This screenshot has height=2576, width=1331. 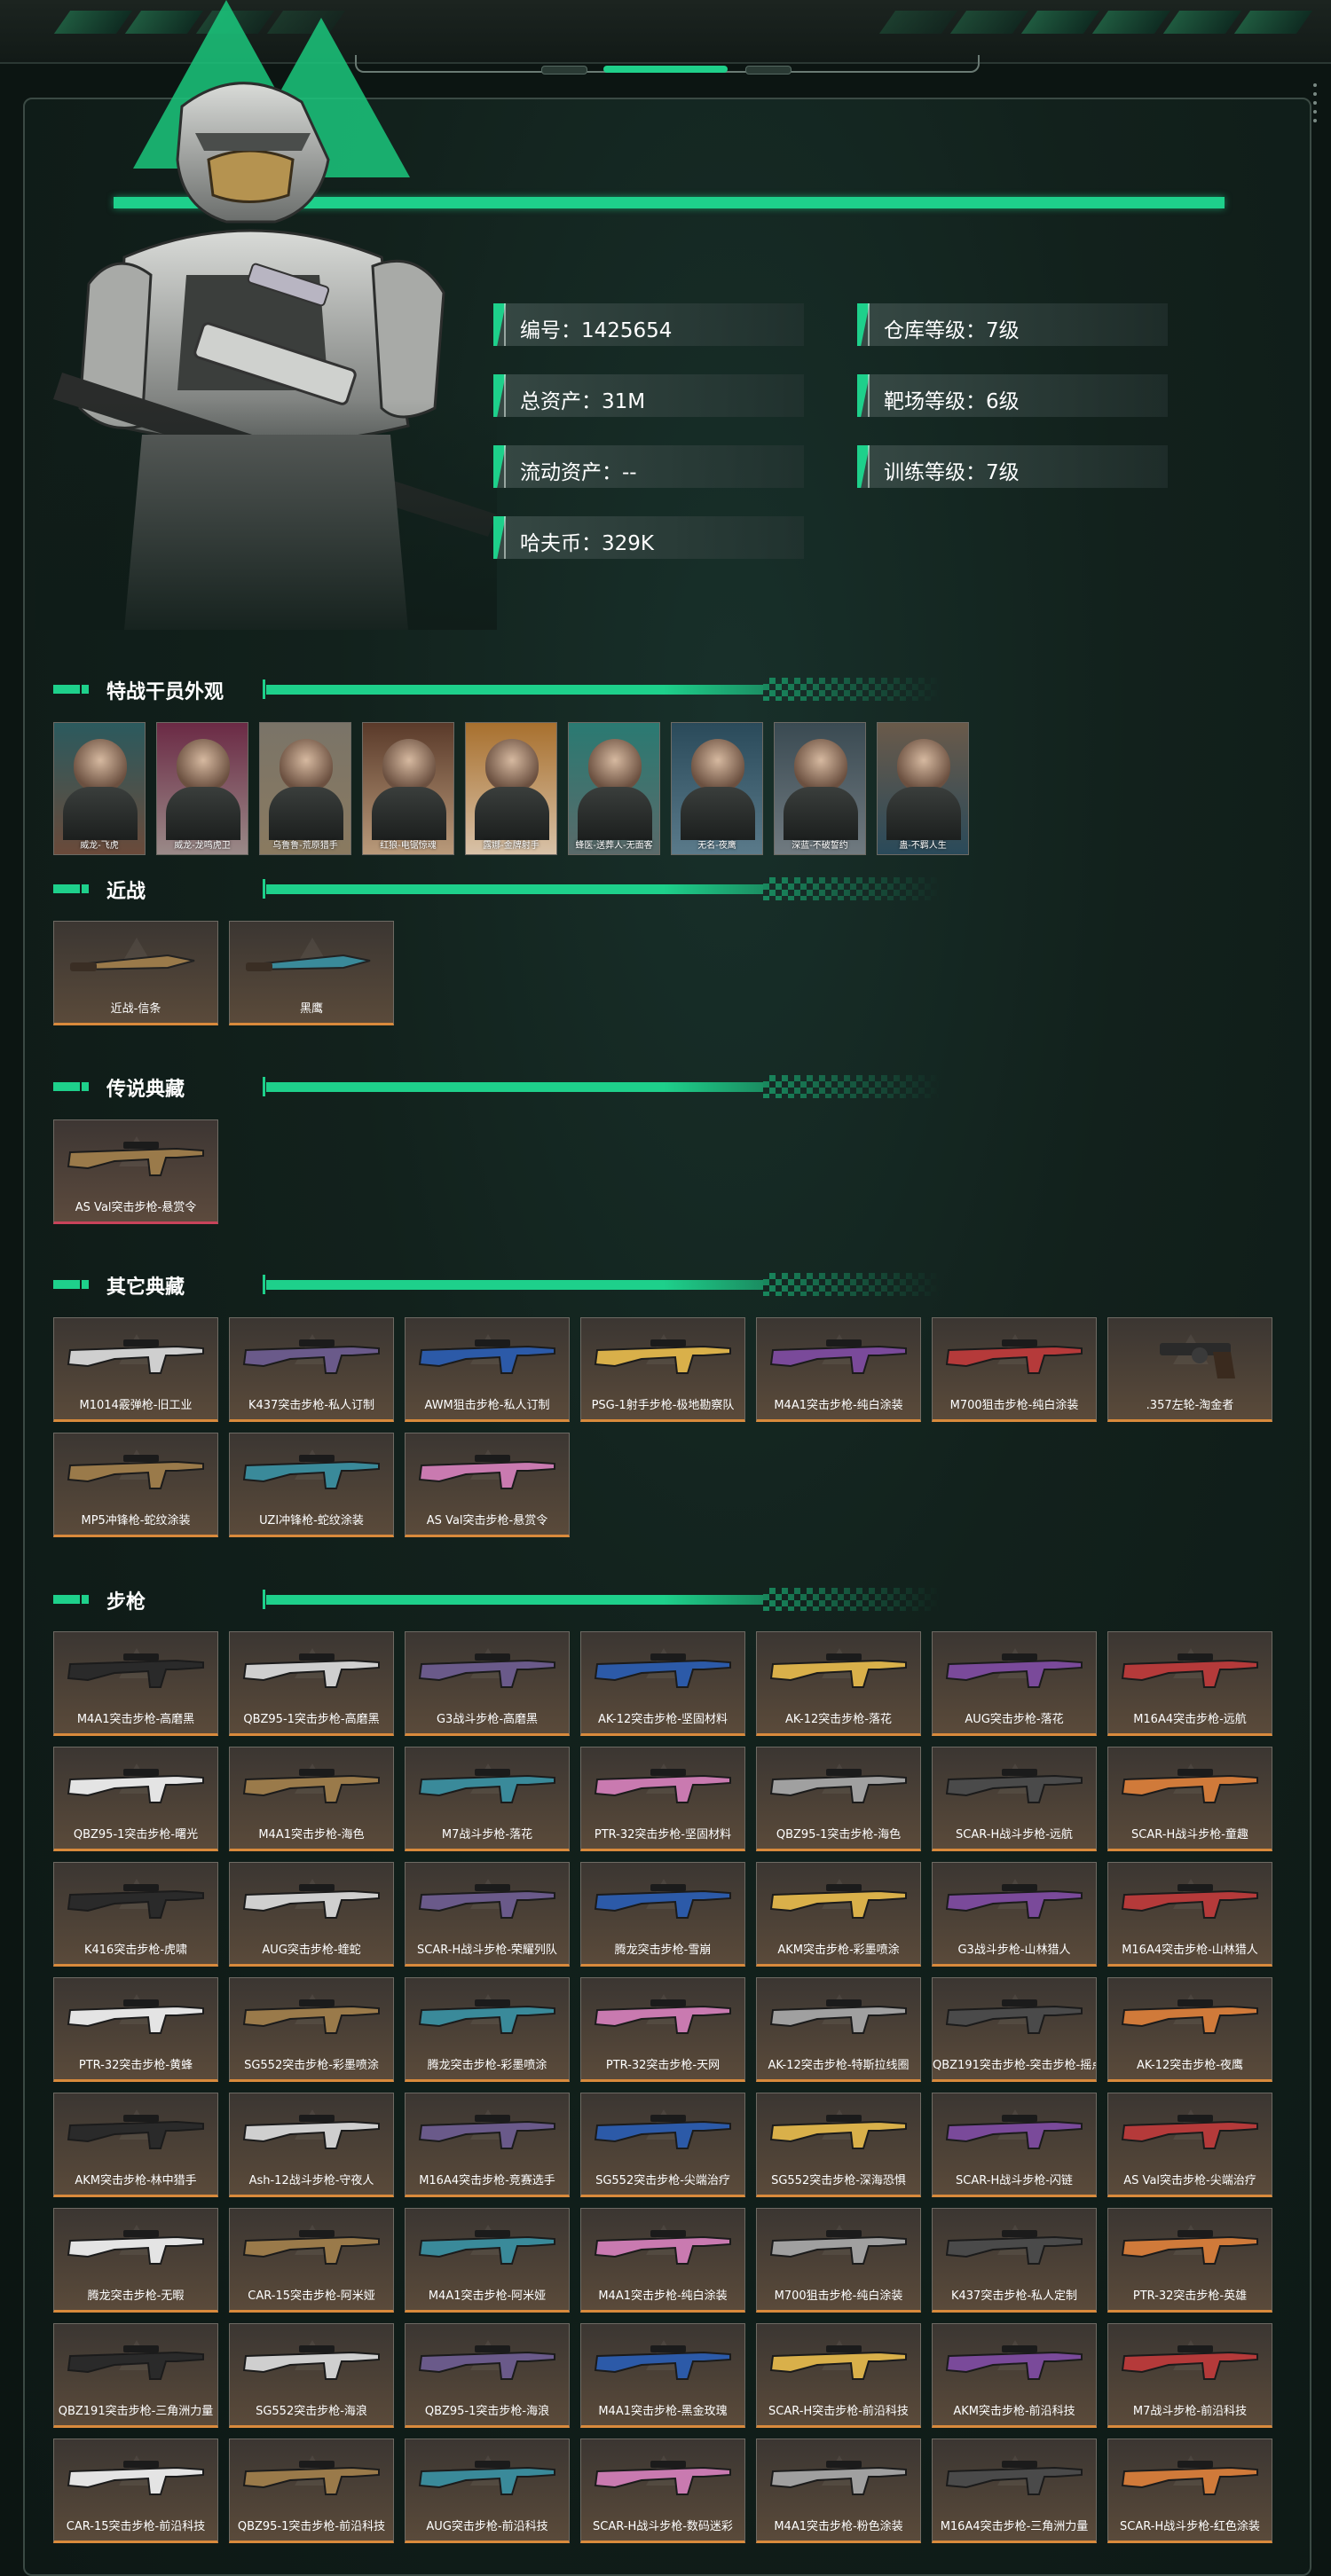 I want to click on rifle-card: SG552突击步枪-彩墨喷涂, so click(x=311, y=2029).